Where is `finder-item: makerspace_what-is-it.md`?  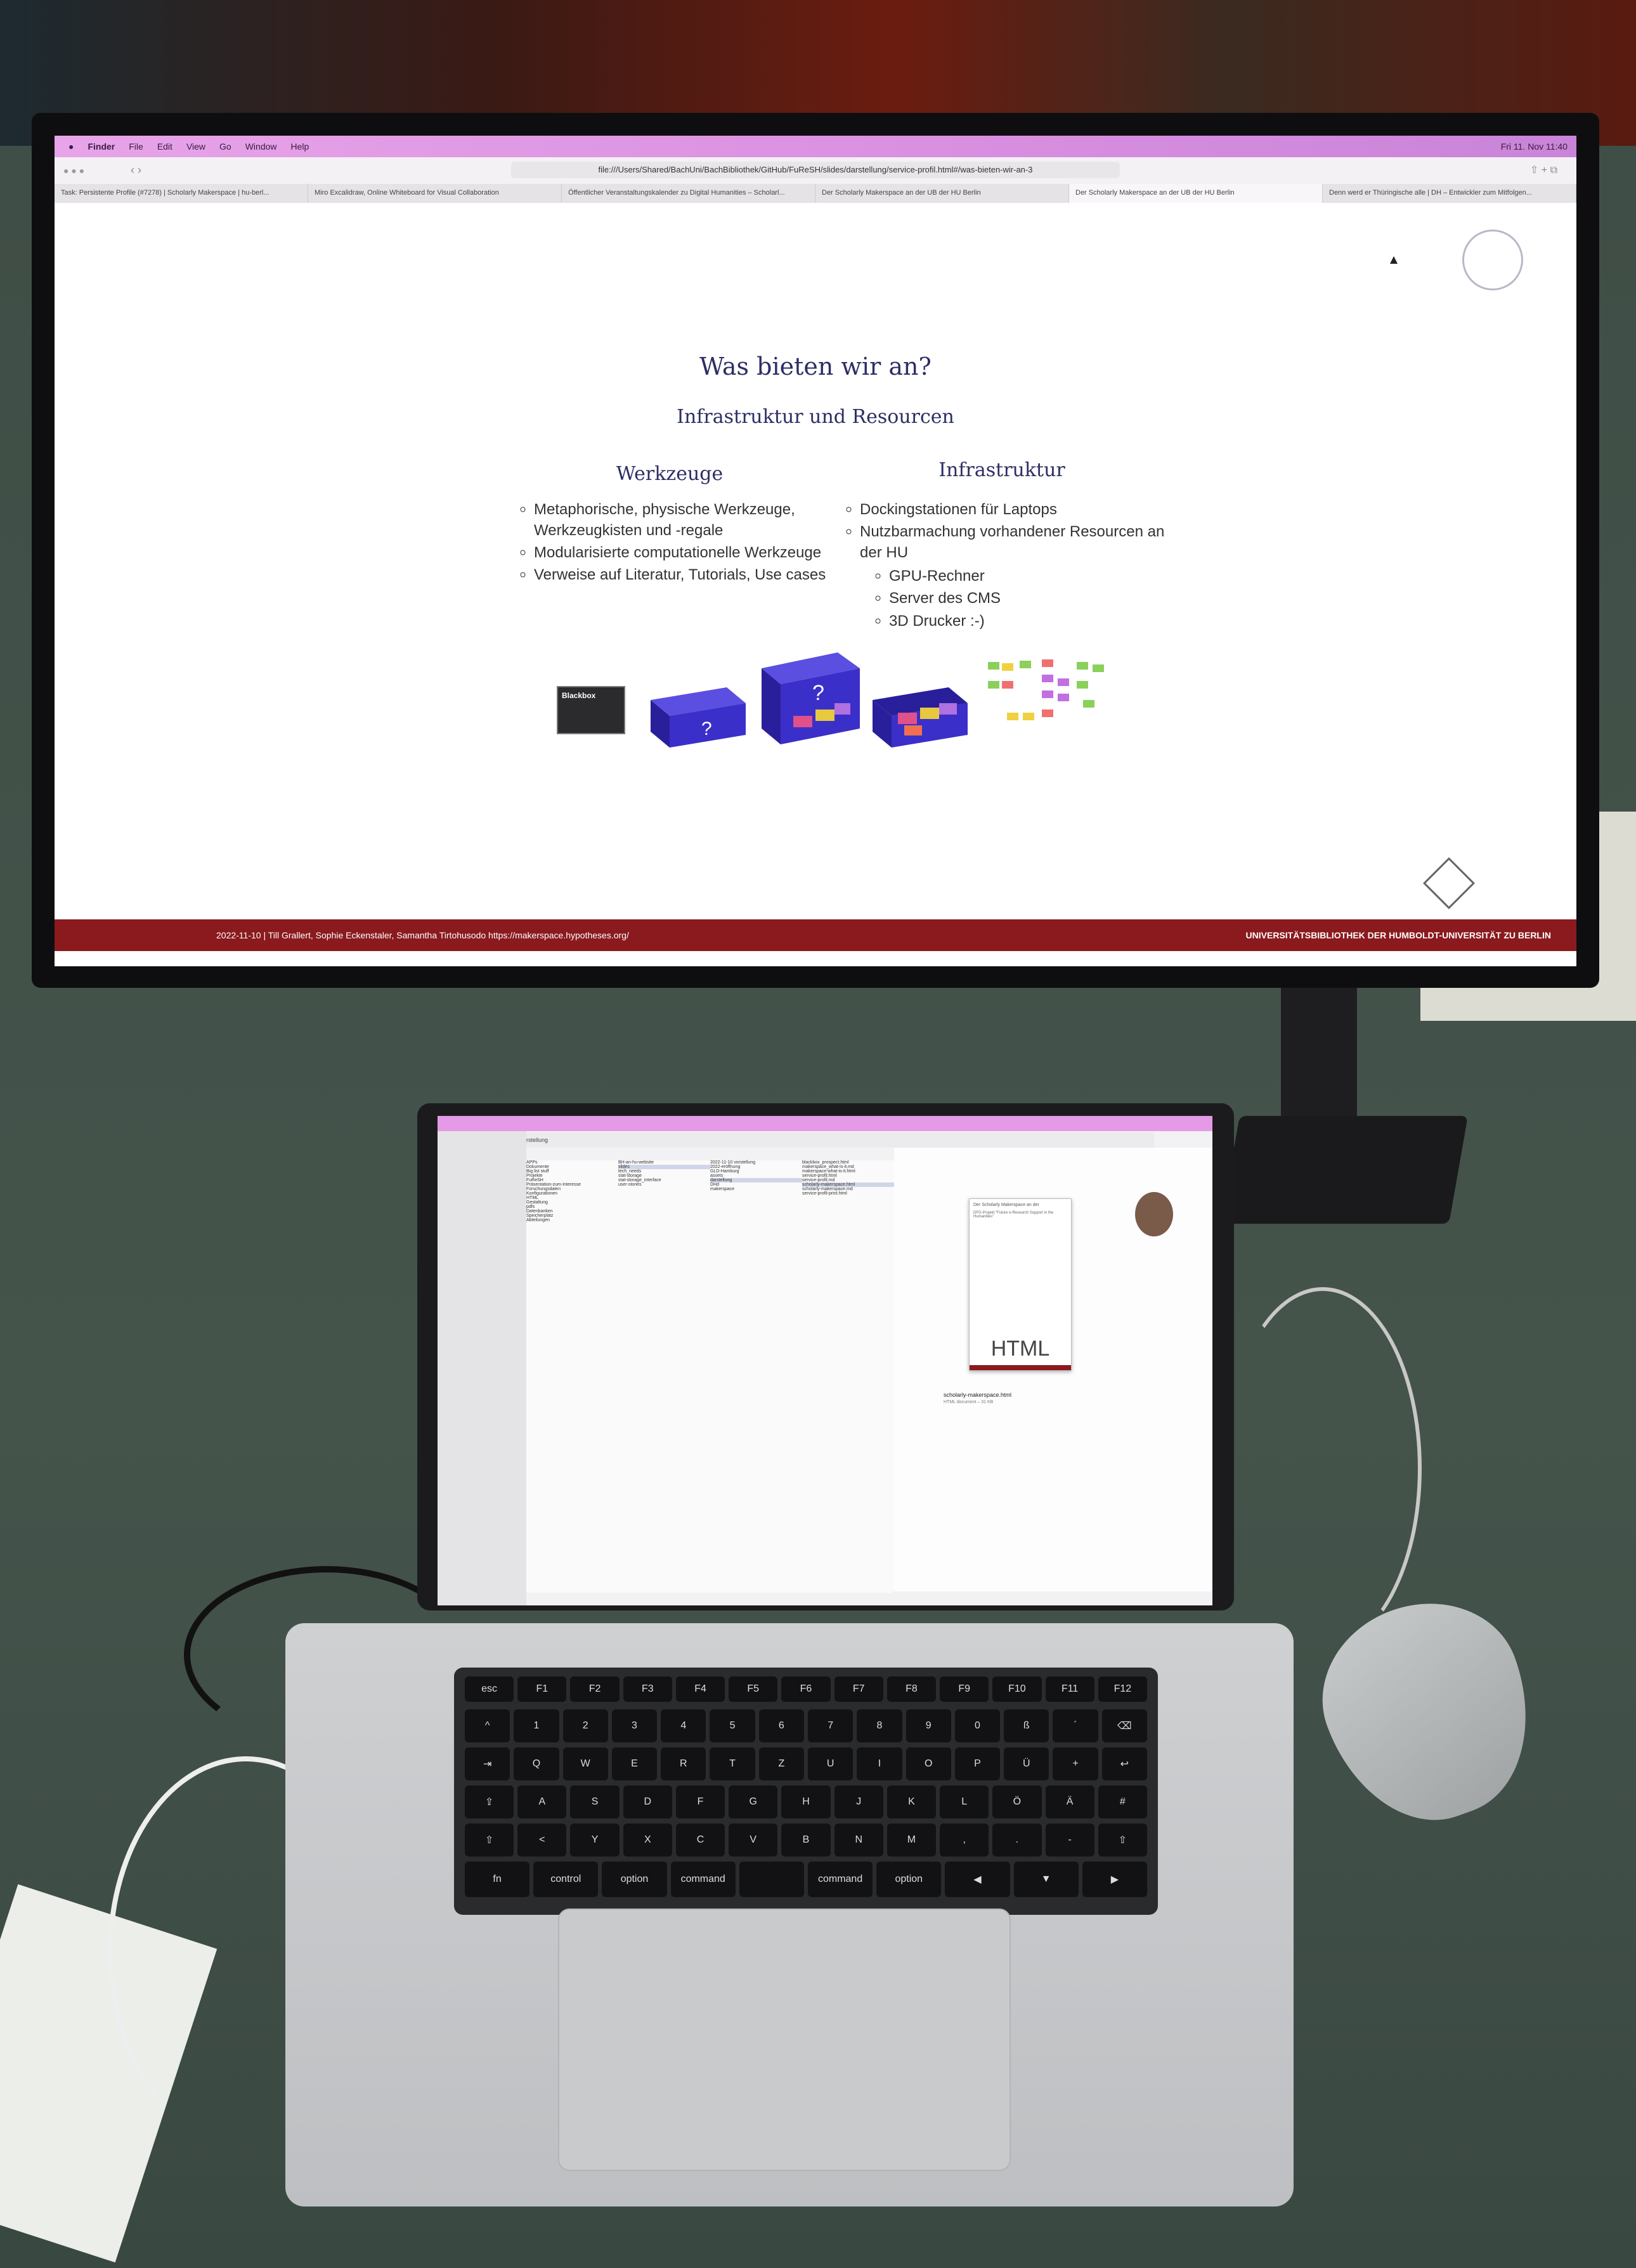 finder-item: makerspace_what-is-it.md is located at coordinates (848, 1167).